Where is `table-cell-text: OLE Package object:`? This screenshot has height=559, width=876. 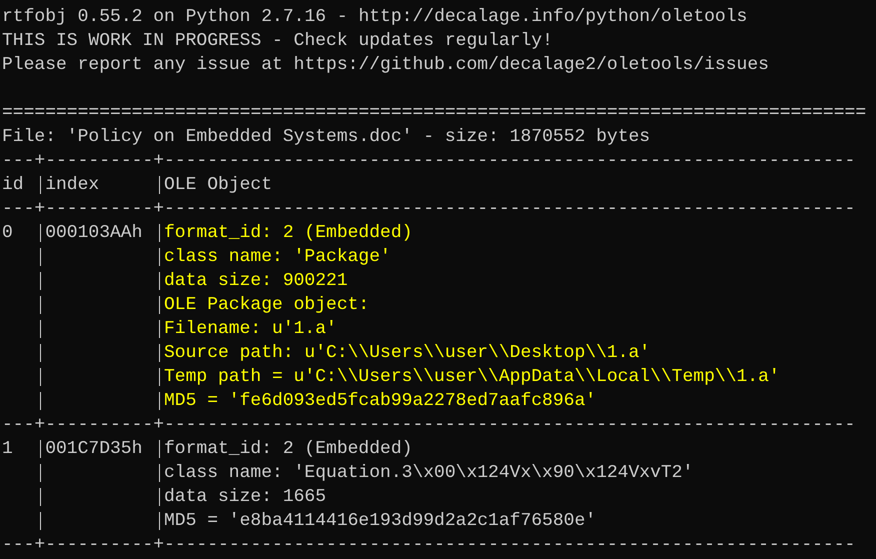
table-cell-text: OLE Package object: is located at coordinates (267, 305).